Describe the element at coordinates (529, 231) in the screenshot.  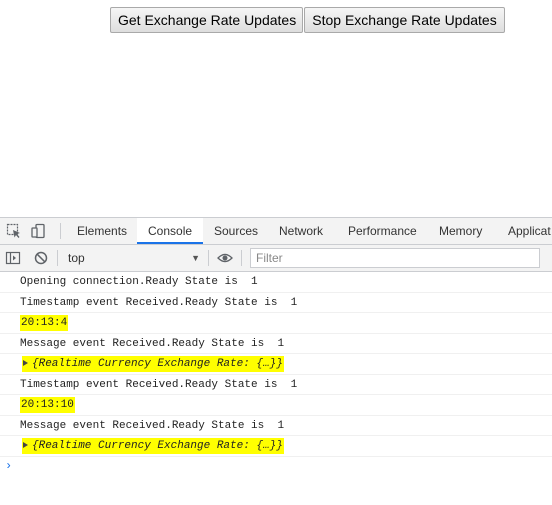
I see `tab-application: Applicat` at that location.